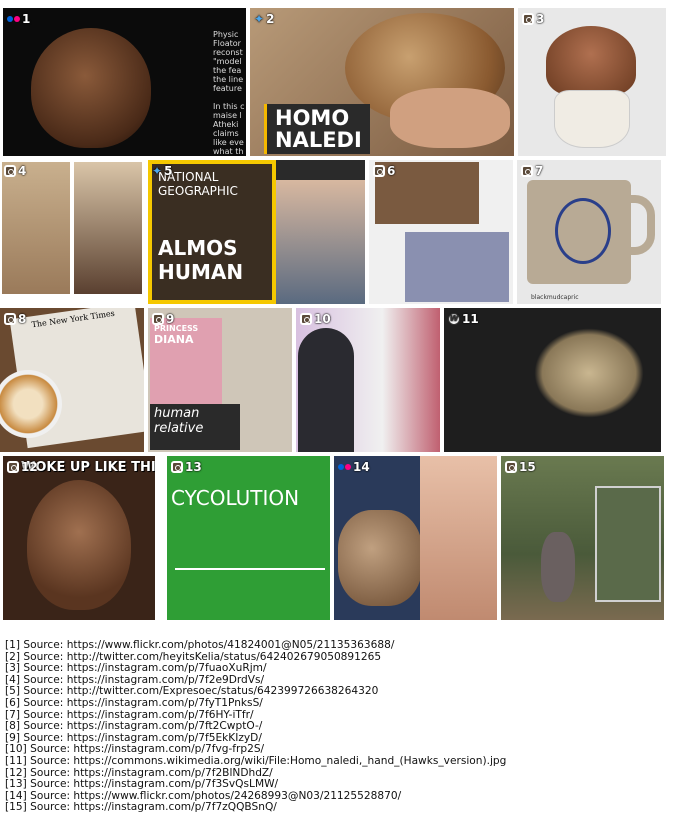 Image resolution: width=674 pixels, height=821 pixels. What do you see at coordinates (555, 297) in the screenshot?
I see `mug-caption: blackmudcapric` at bounding box center [555, 297].